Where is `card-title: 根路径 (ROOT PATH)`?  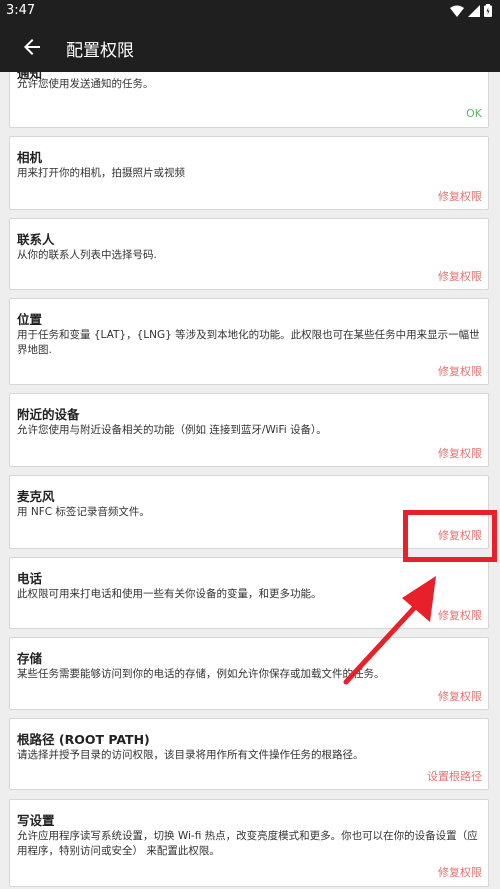 card-title: 根路径 (ROOT PATH) is located at coordinates (83, 739).